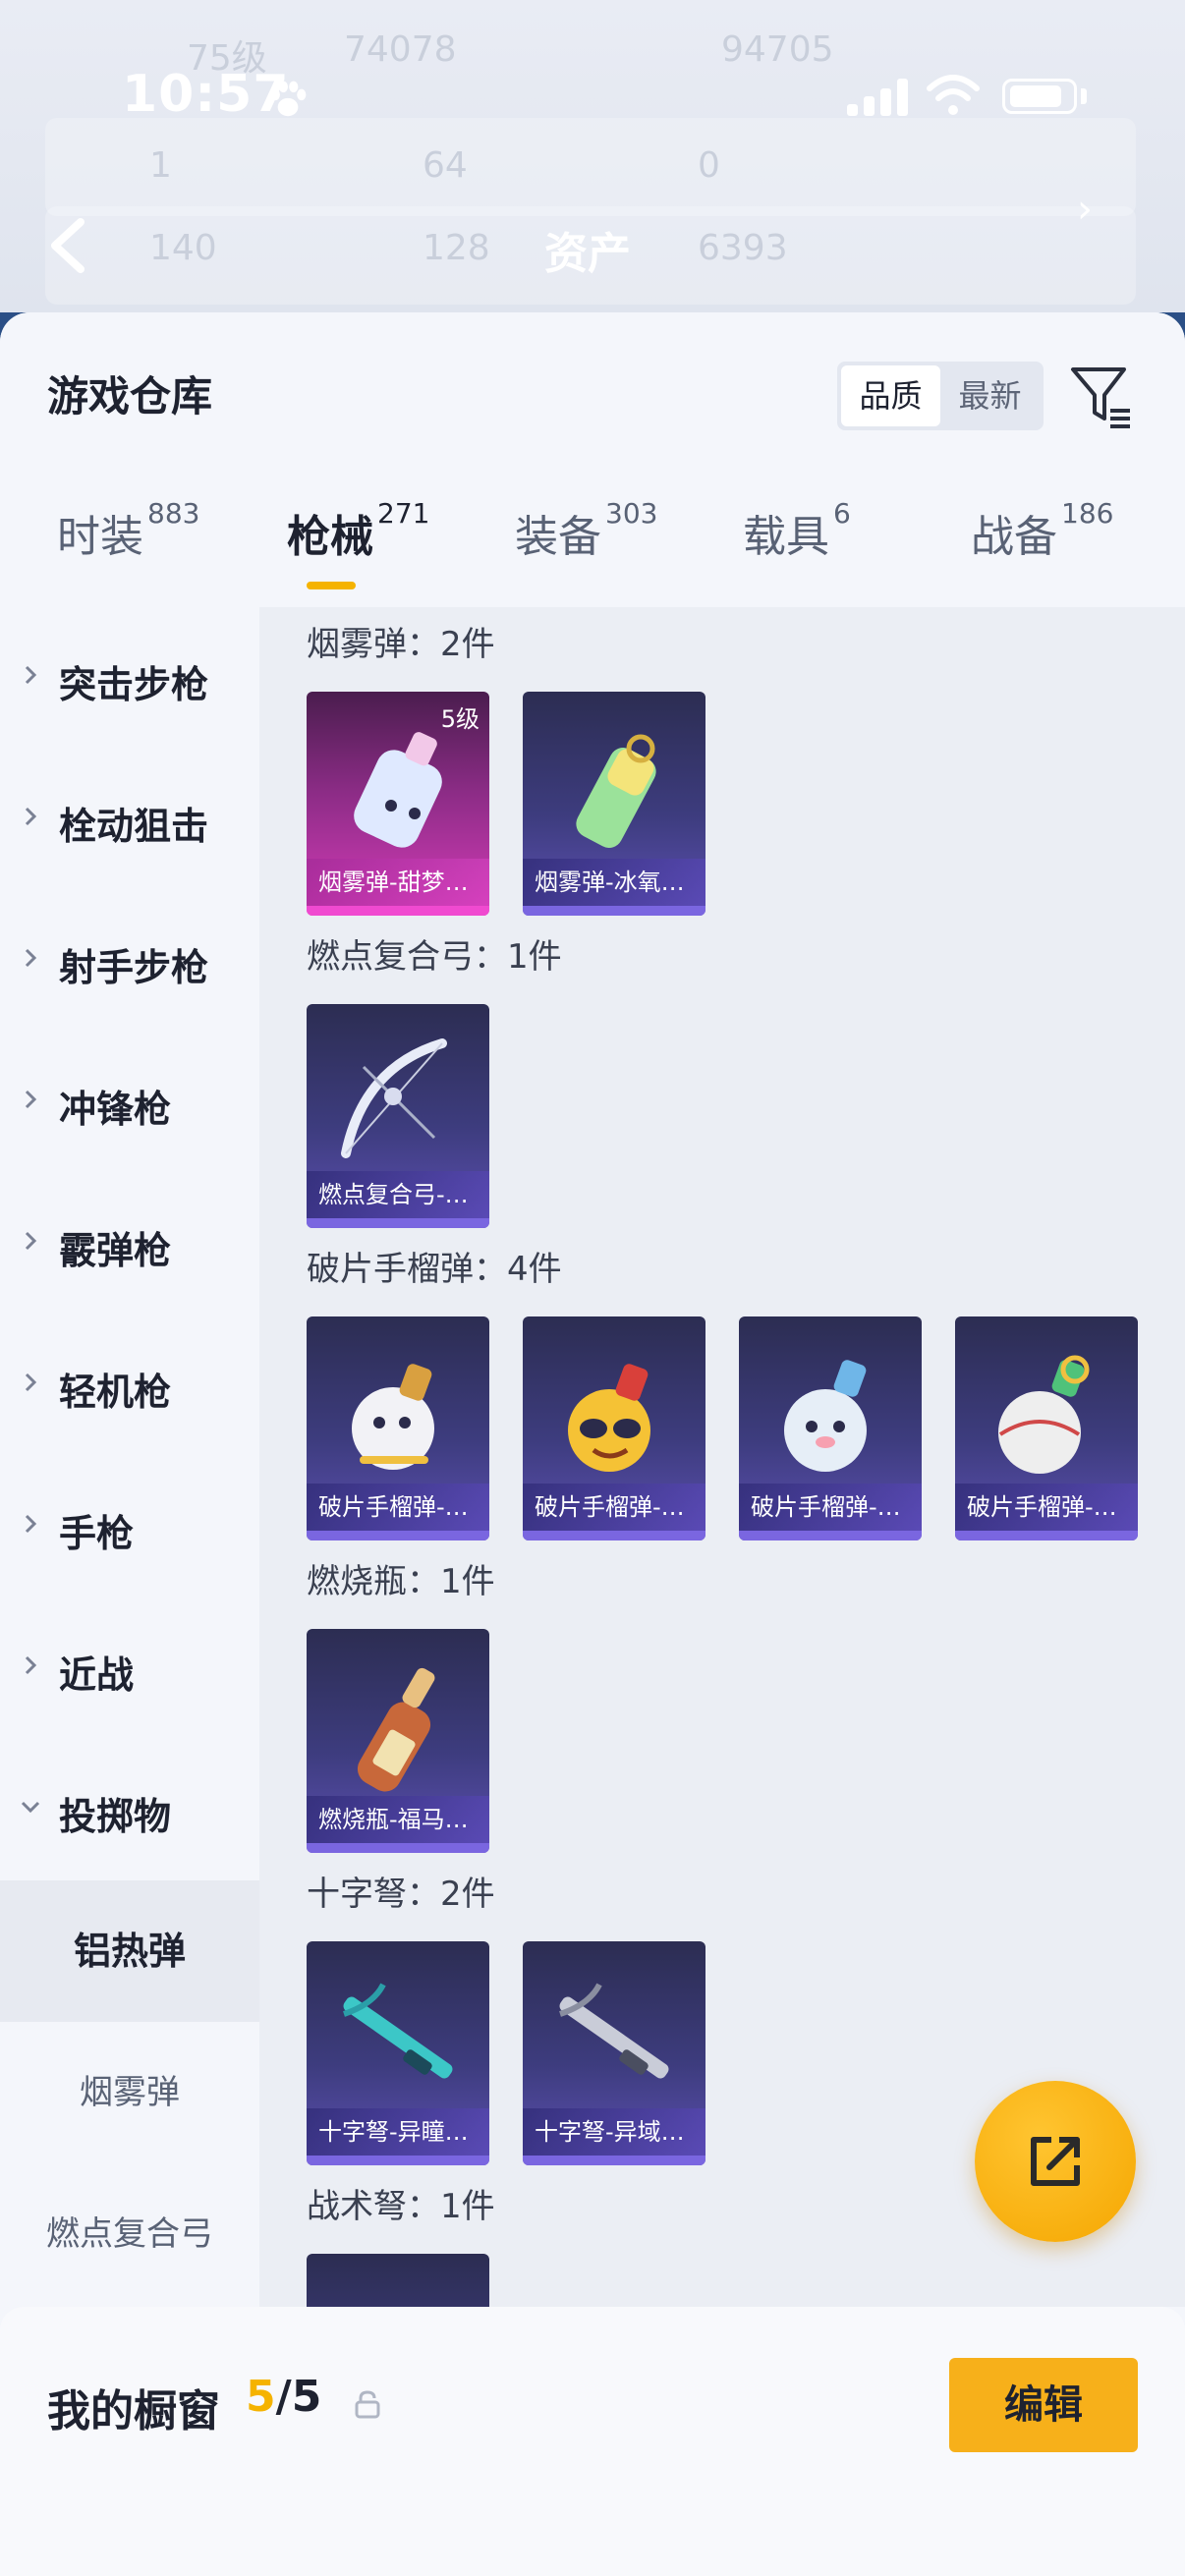 This screenshot has height=2576, width=1185. Describe the element at coordinates (116, 1392) in the screenshot. I see `sidebar-item-label: 轻机枪` at that location.